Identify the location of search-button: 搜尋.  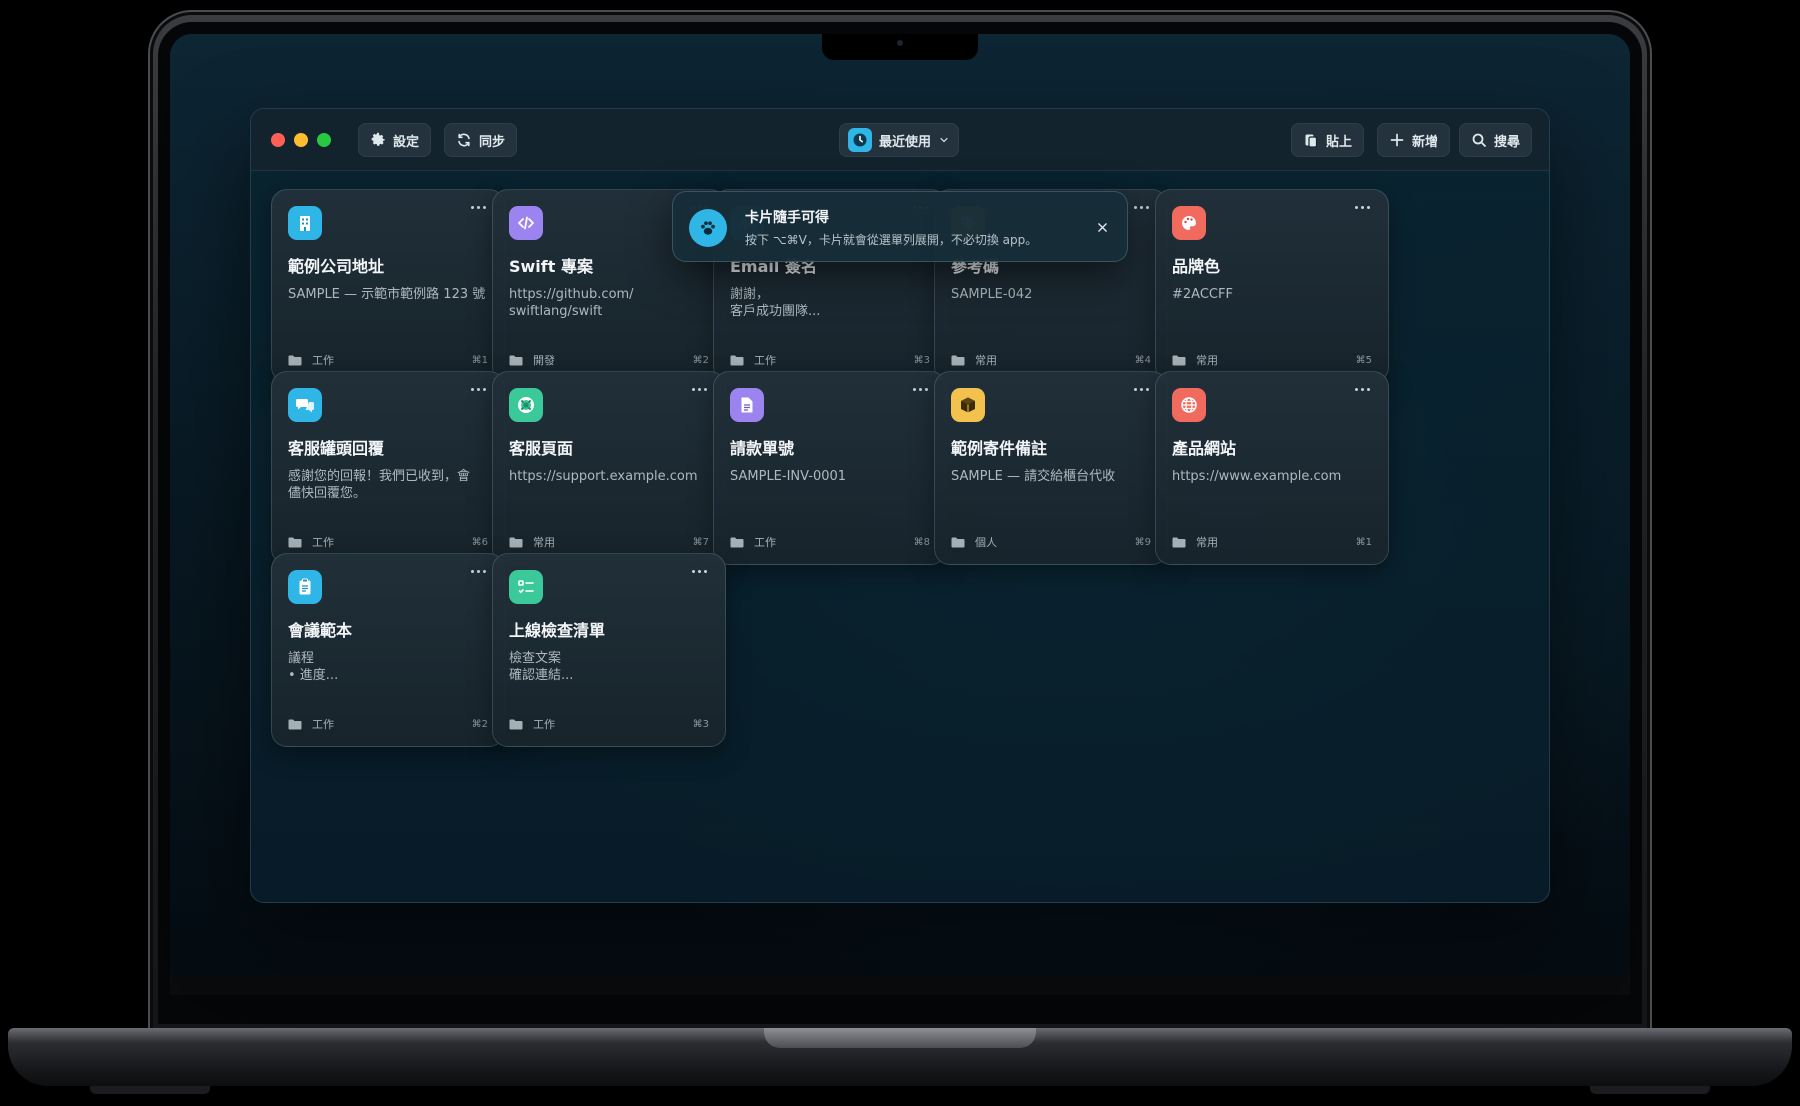
(1496, 140).